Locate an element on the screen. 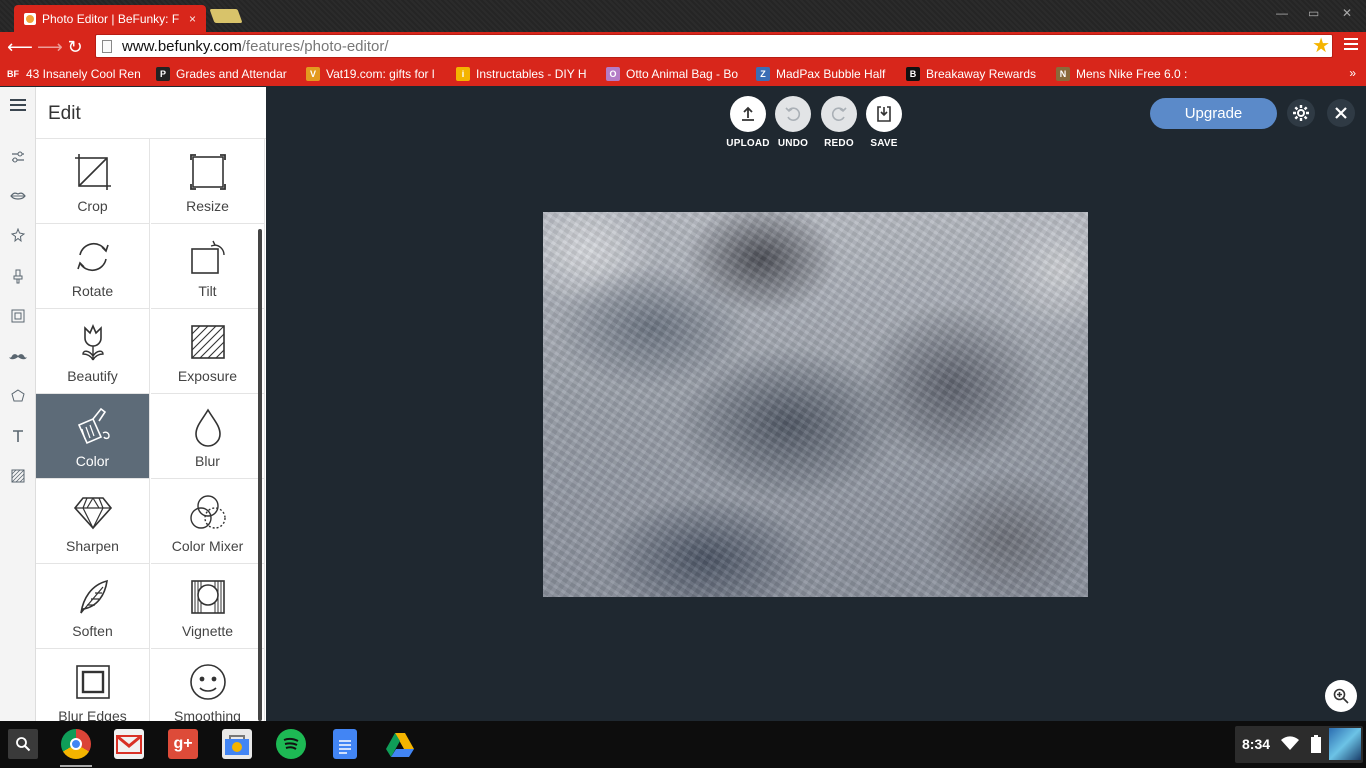  bookmark-item: Z MadPax Bubble Half is located at coordinates (831, 74).